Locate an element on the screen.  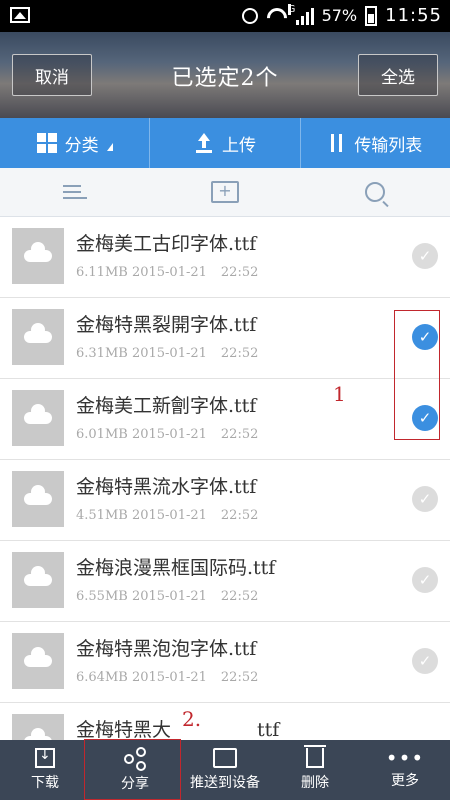
alarm-icon is located at coordinates (249, 15).